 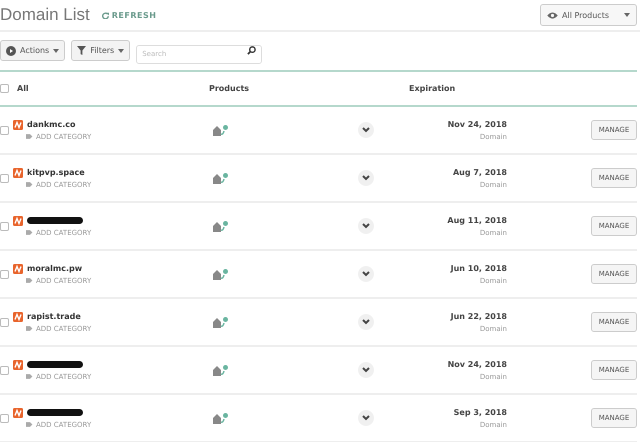 What do you see at coordinates (54, 316) in the screenshot?
I see `domain-name: rapist.trade` at bounding box center [54, 316].